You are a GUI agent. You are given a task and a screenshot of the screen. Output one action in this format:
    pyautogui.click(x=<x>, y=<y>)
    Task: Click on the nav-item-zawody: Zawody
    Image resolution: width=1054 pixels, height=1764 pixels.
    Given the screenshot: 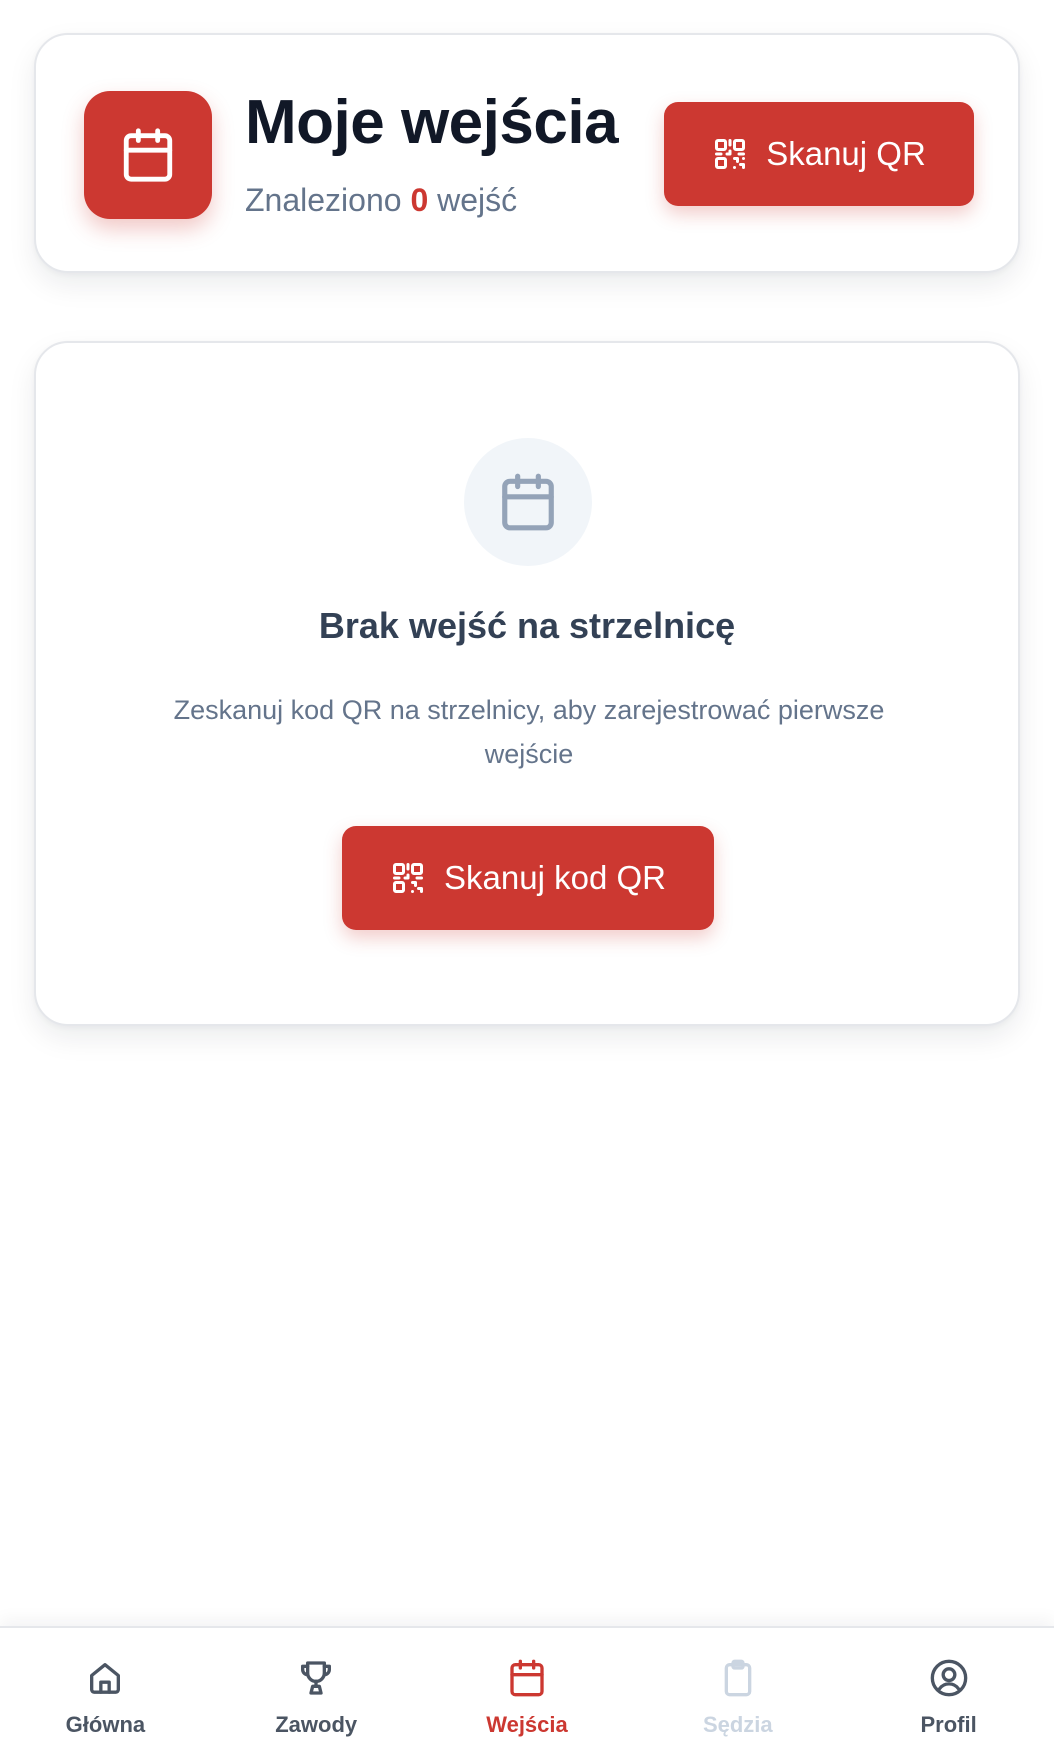 What is the action you would take?
    pyautogui.click(x=316, y=1696)
    